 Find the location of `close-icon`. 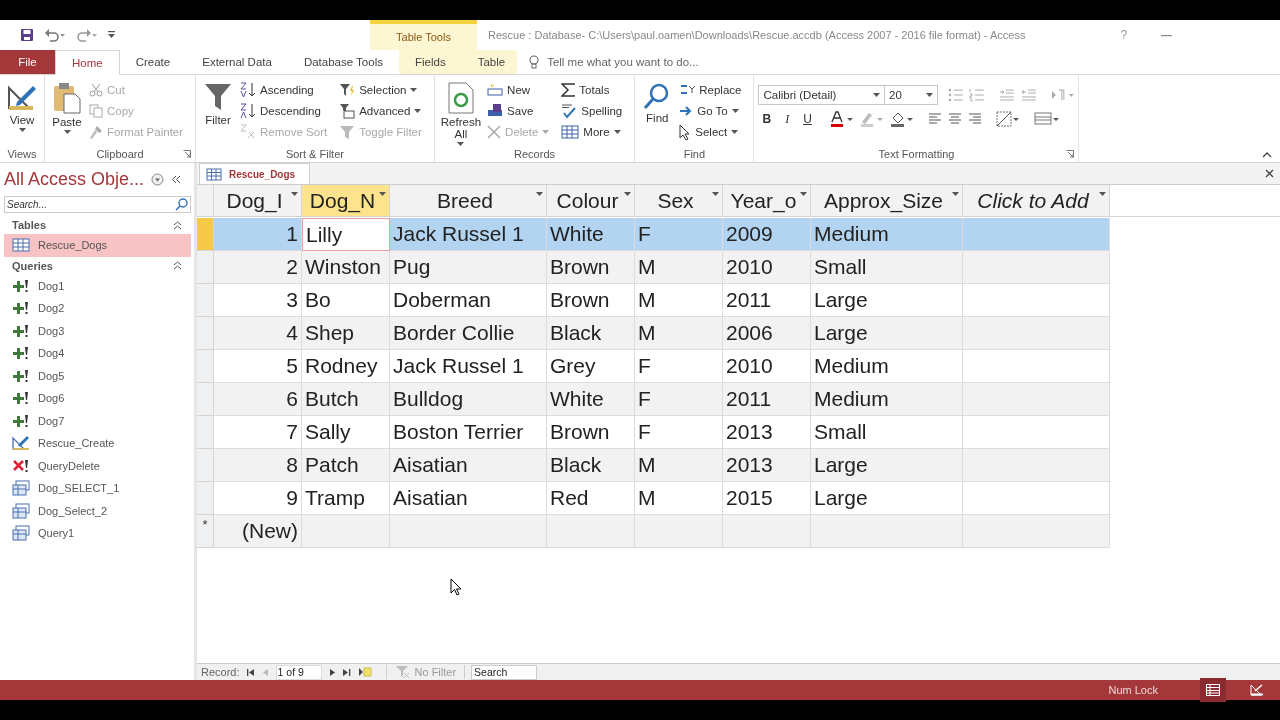

close-icon is located at coordinates (1269, 173).